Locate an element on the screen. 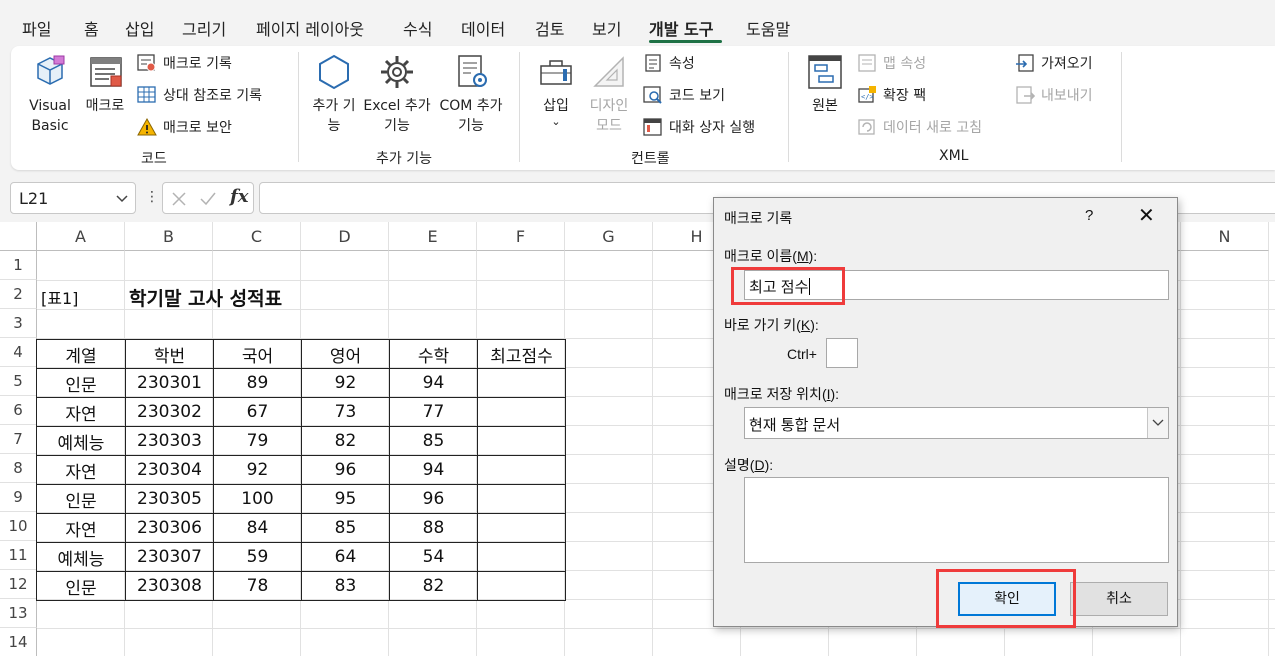 The image size is (1275, 656). tab-file: 파일 is located at coordinates (36, 28).